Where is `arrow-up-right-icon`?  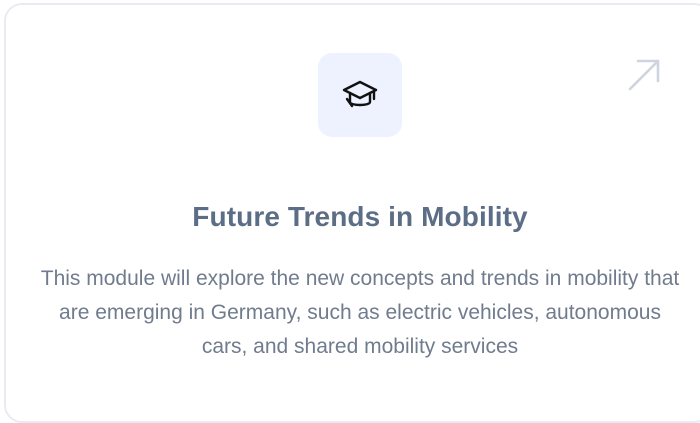
arrow-up-right-icon is located at coordinates (644, 75).